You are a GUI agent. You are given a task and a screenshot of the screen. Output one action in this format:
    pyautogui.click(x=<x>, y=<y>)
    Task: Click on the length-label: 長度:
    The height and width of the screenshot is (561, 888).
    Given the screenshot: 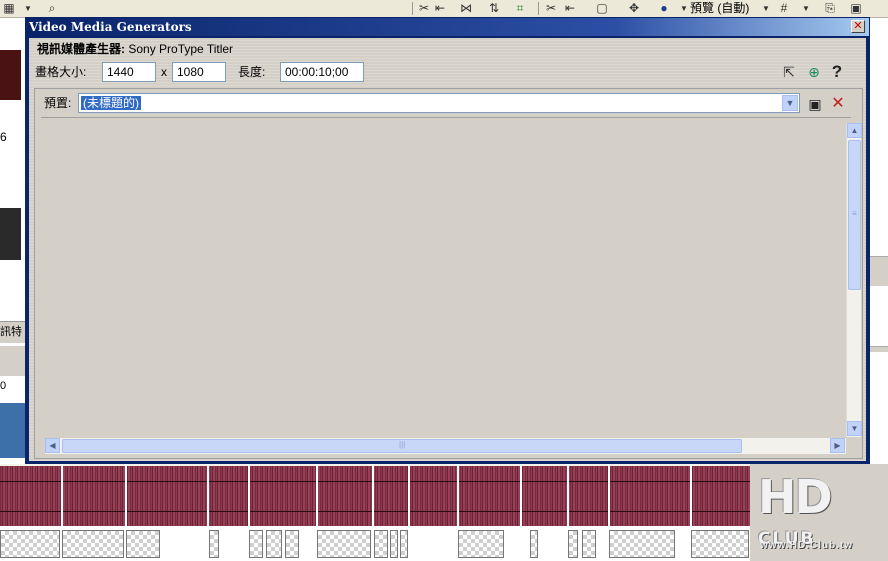 What is the action you would take?
    pyautogui.click(x=252, y=72)
    